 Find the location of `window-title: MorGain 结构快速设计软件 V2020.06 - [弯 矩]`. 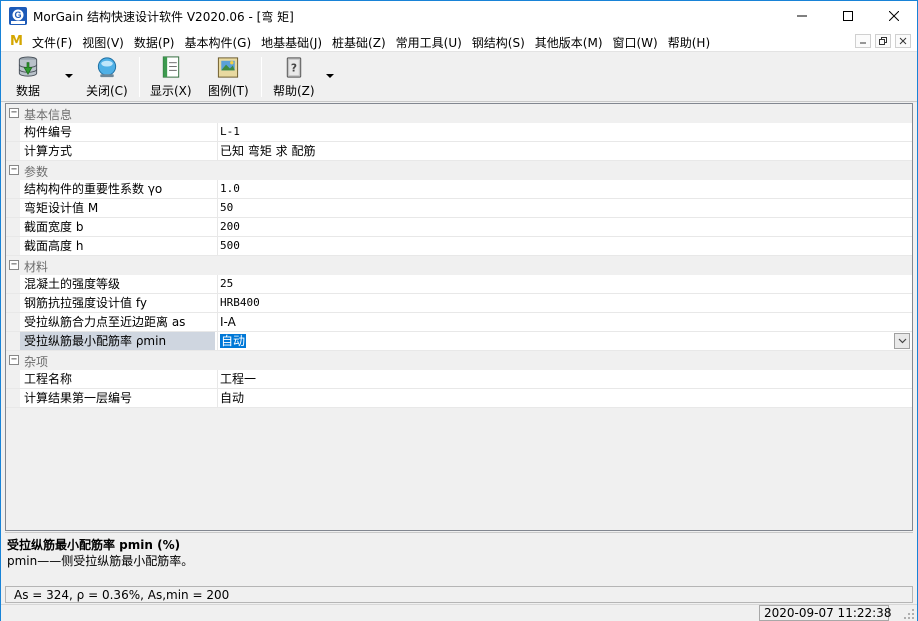

window-title: MorGain 结构快速设计软件 V2020.06 - [弯 矩] is located at coordinates (163, 17).